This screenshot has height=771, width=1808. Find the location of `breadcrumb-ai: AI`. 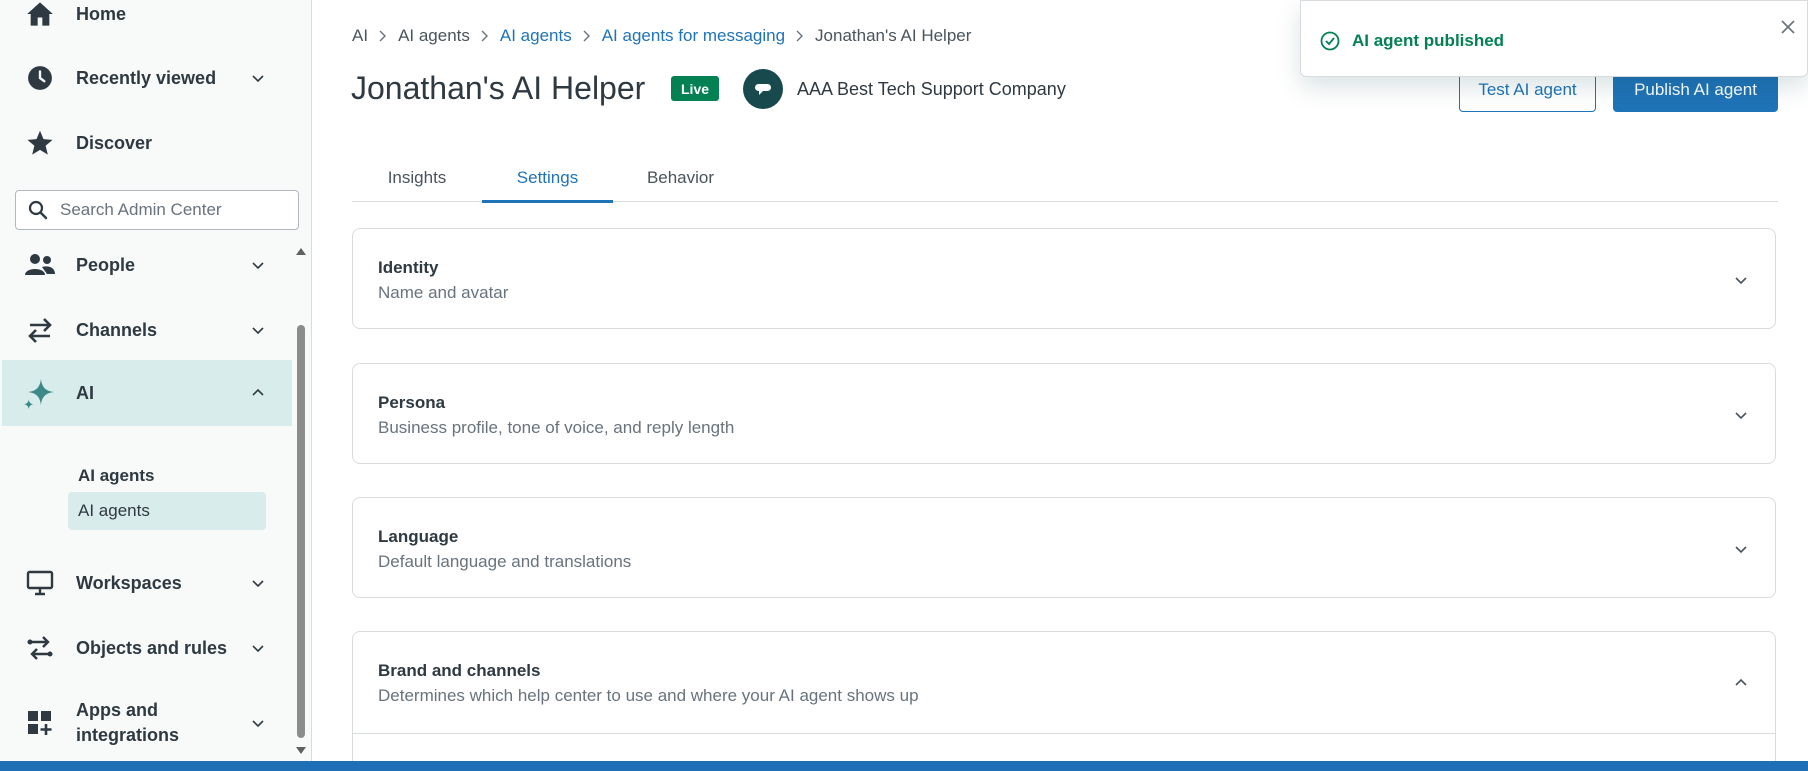

breadcrumb-ai: AI is located at coordinates (360, 36).